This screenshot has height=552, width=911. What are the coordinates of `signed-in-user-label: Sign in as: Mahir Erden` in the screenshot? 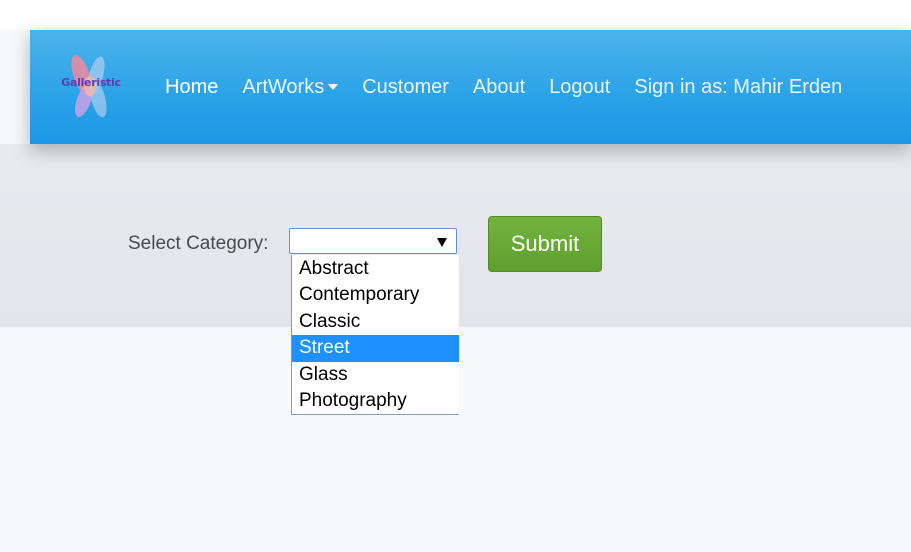 It's located at (738, 86).